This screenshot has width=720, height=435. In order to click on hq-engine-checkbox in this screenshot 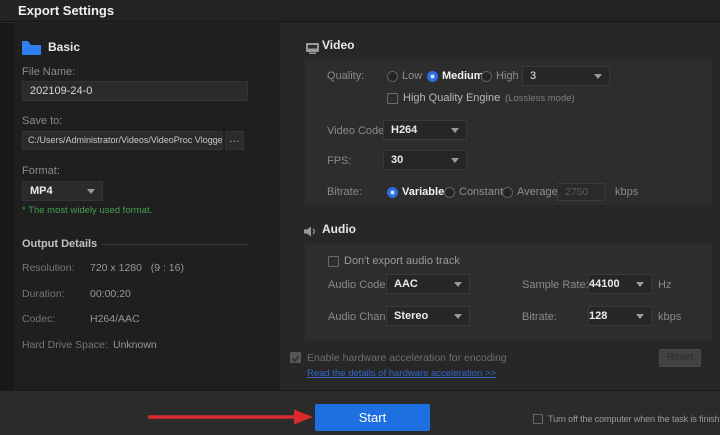, I will do `click(392, 98)`.